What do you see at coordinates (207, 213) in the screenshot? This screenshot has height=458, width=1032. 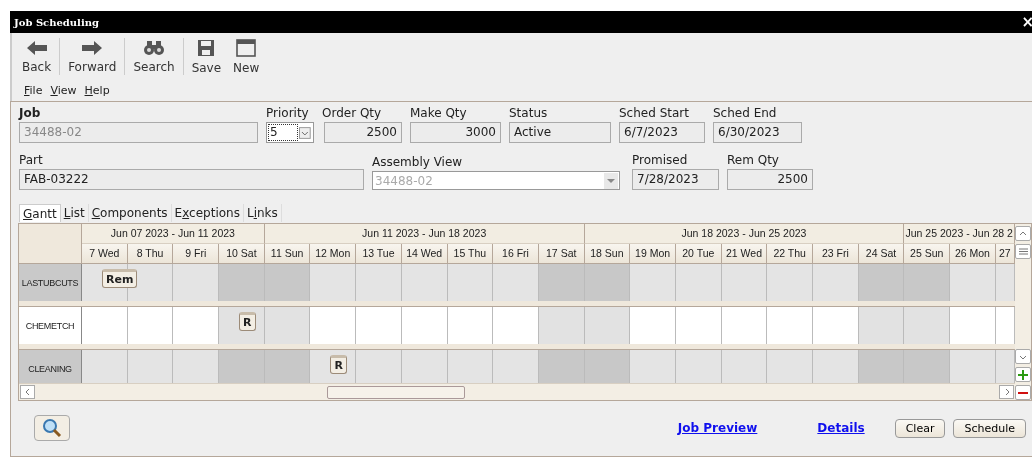 I see `tab: Exceptions` at bounding box center [207, 213].